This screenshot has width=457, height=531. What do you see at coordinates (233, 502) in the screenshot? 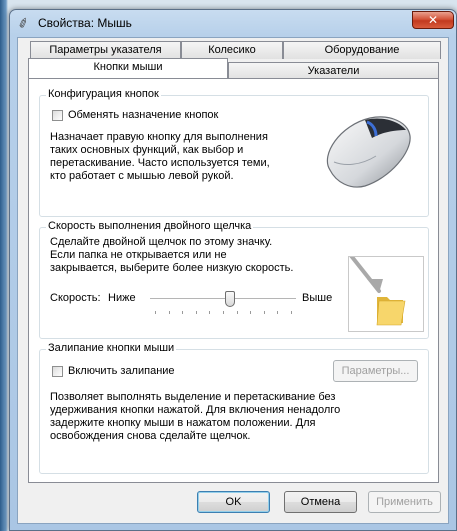
I see `ok-button: OK` at bounding box center [233, 502].